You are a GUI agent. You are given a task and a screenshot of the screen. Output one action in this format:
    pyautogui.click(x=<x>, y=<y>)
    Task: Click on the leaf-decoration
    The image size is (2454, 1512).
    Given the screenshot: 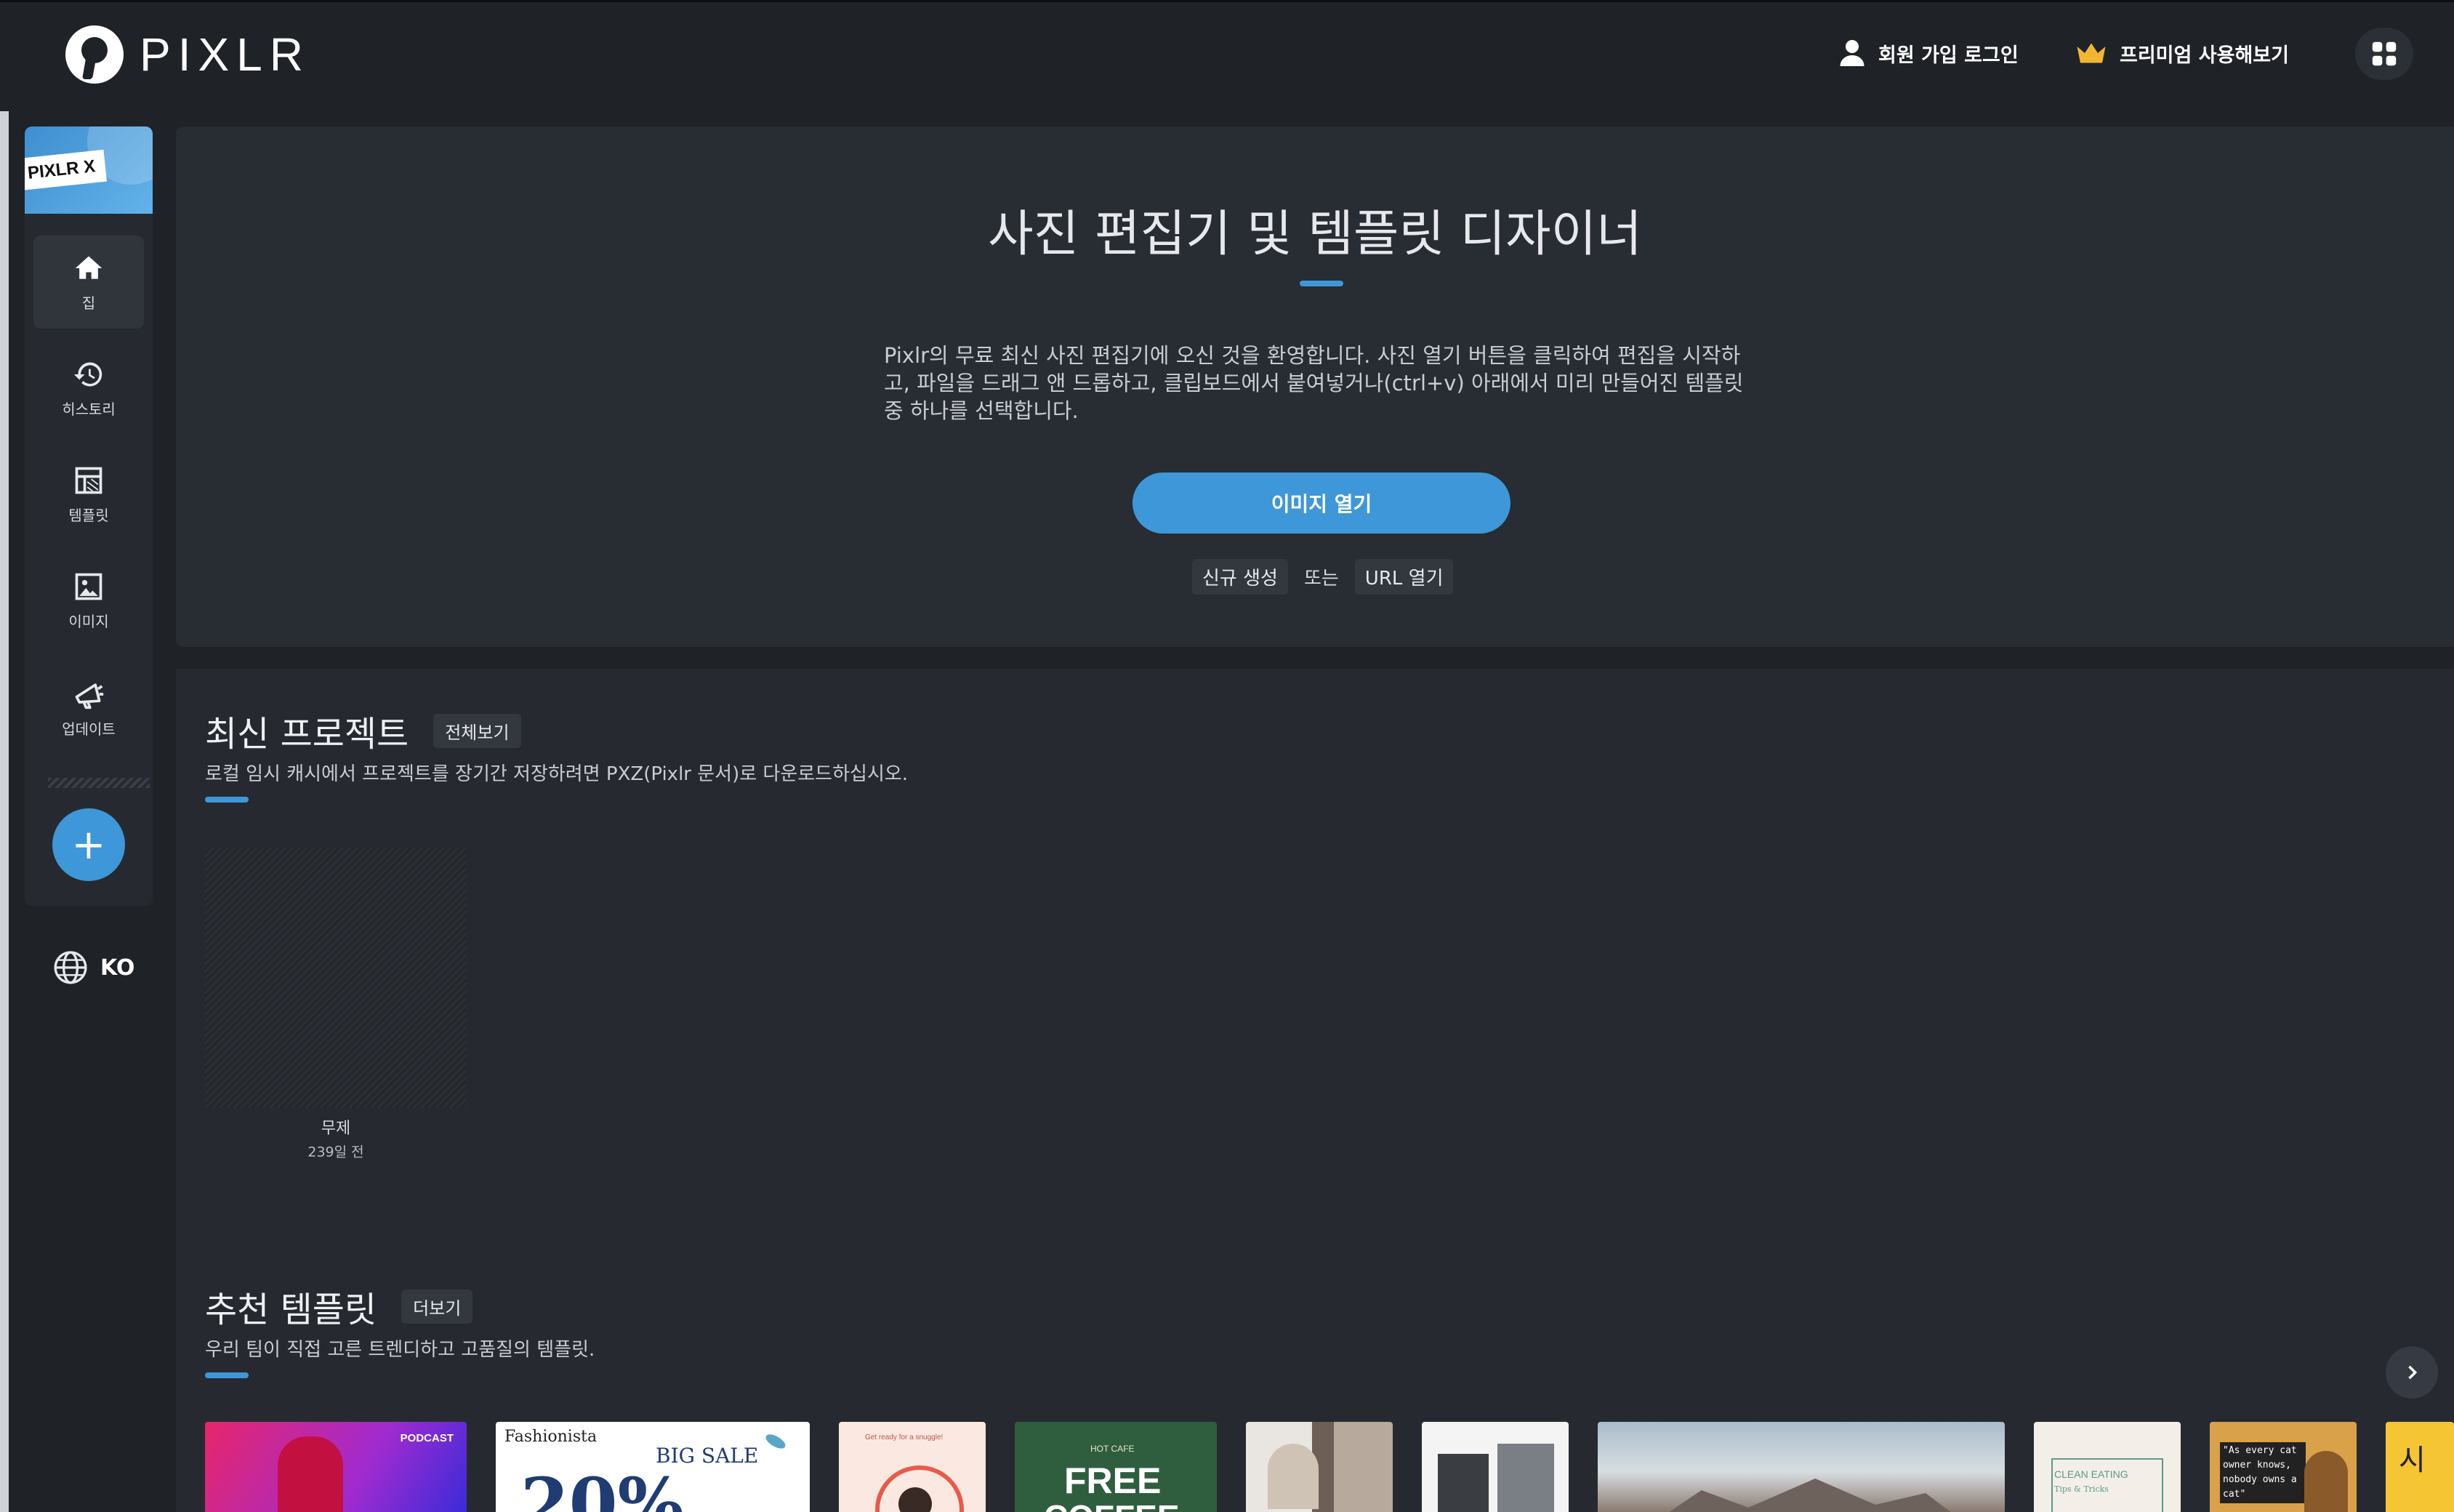 What is the action you would take?
    pyautogui.click(x=775, y=1441)
    